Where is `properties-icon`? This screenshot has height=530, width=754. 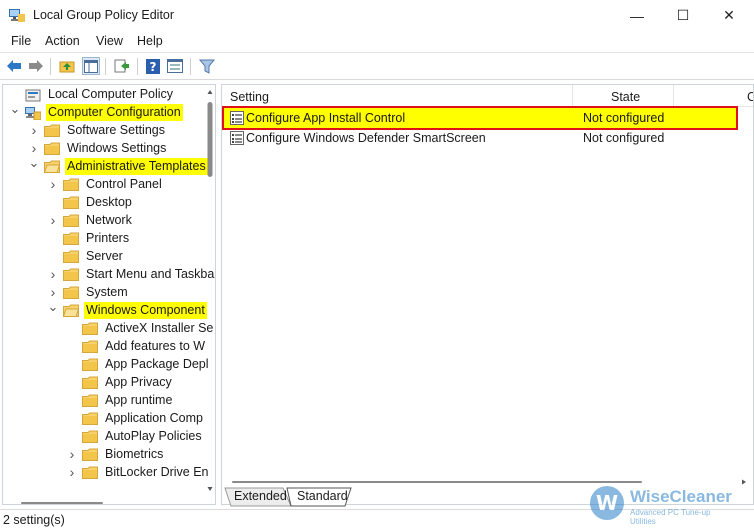 properties-icon is located at coordinates (175, 66).